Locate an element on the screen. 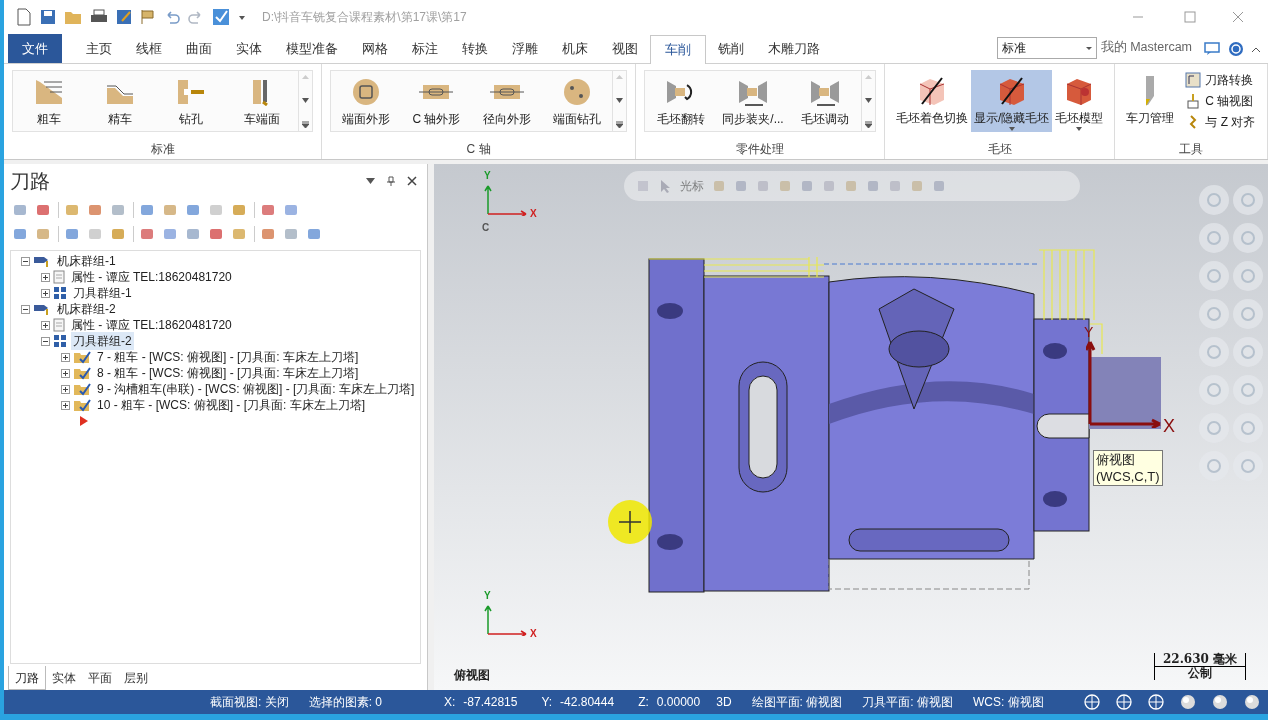 The image size is (1268, 720). tree-item: 8 - 粗车 - [WCS: 俯视图] - [刀具面: 车床左上刀塔] is located at coordinates (228, 373).